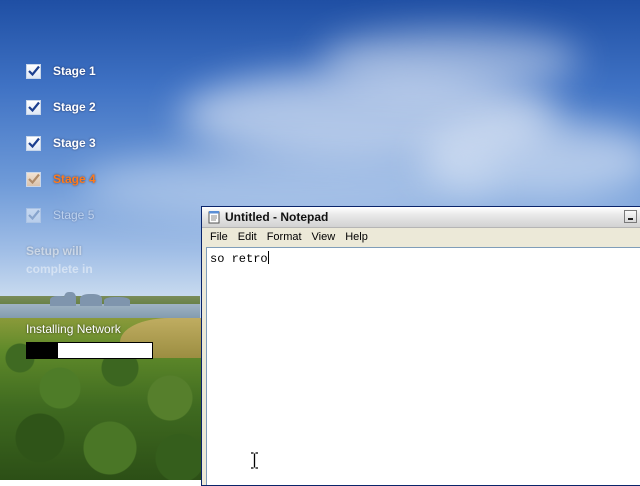  What do you see at coordinates (74, 143) in the screenshot?
I see `stage-label: Stage 3` at bounding box center [74, 143].